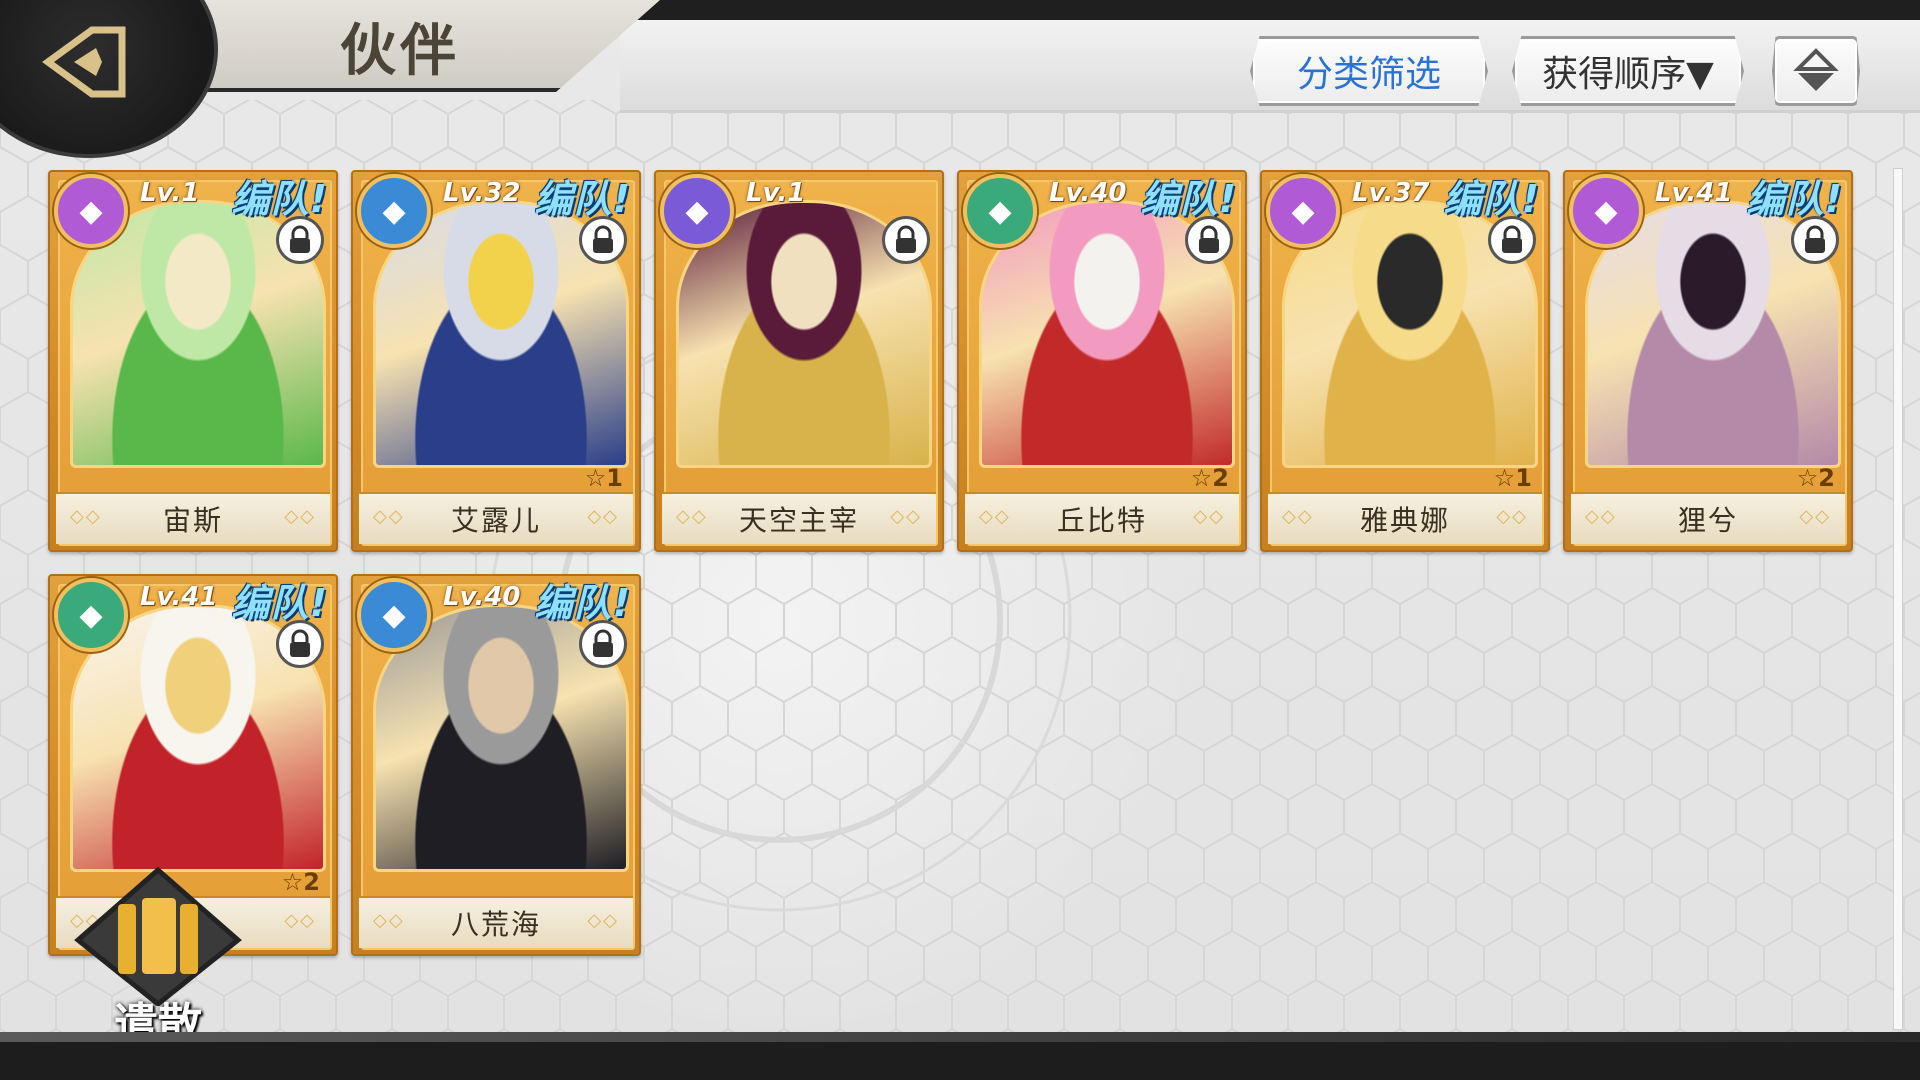 This screenshot has width=1920, height=1080. I want to click on card-level: Lv.32, so click(482, 193).